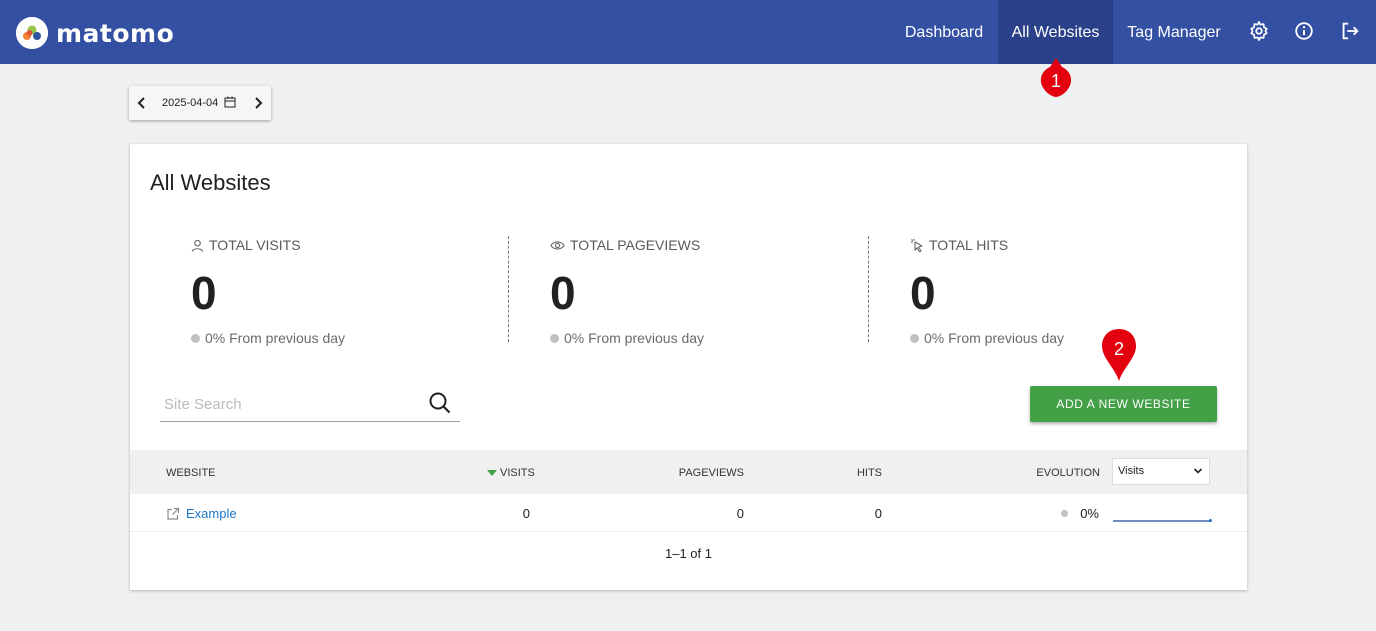 The height and width of the screenshot is (631, 1376). What do you see at coordinates (670, 291) in the screenshot?
I see `kpi-total-pageviews: TOTAL PAGEVIEWS 0 0% From previous day` at bounding box center [670, 291].